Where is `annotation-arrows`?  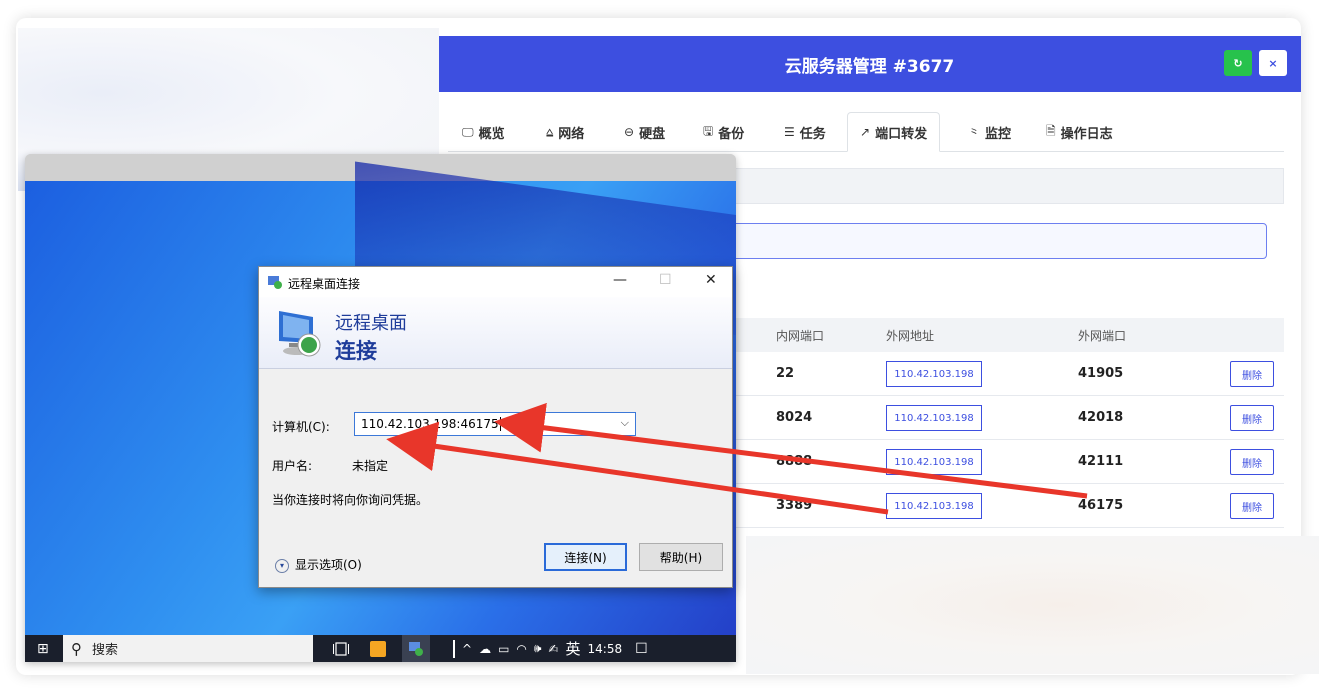 annotation-arrows is located at coordinates (737, 458).